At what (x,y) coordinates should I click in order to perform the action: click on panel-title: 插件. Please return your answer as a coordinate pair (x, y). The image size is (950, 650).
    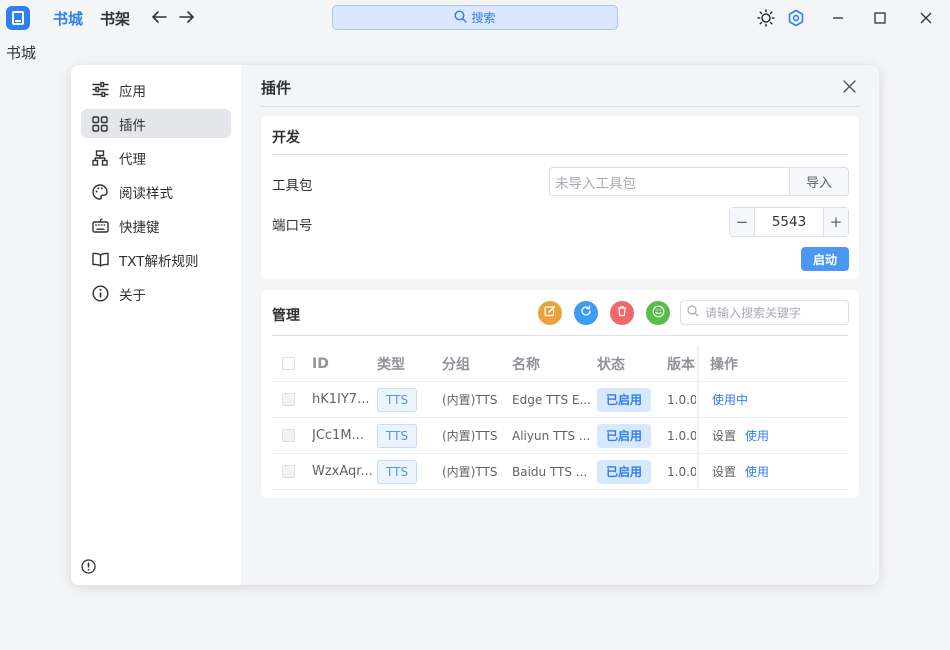
    Looking at the image, I should click on (276, 88).